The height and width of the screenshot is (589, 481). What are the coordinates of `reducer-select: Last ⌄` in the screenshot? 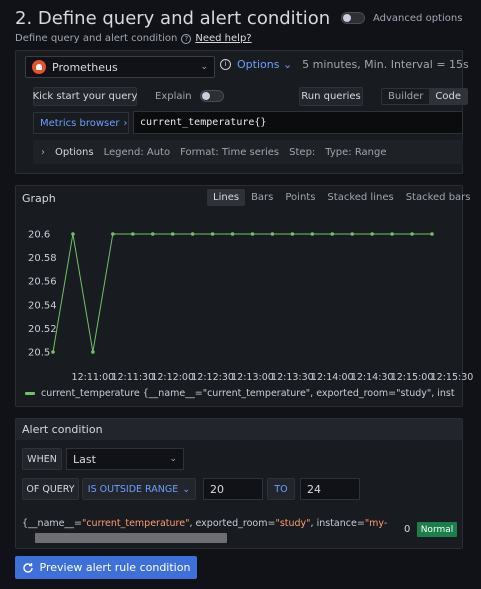 It's located at (125, 459).